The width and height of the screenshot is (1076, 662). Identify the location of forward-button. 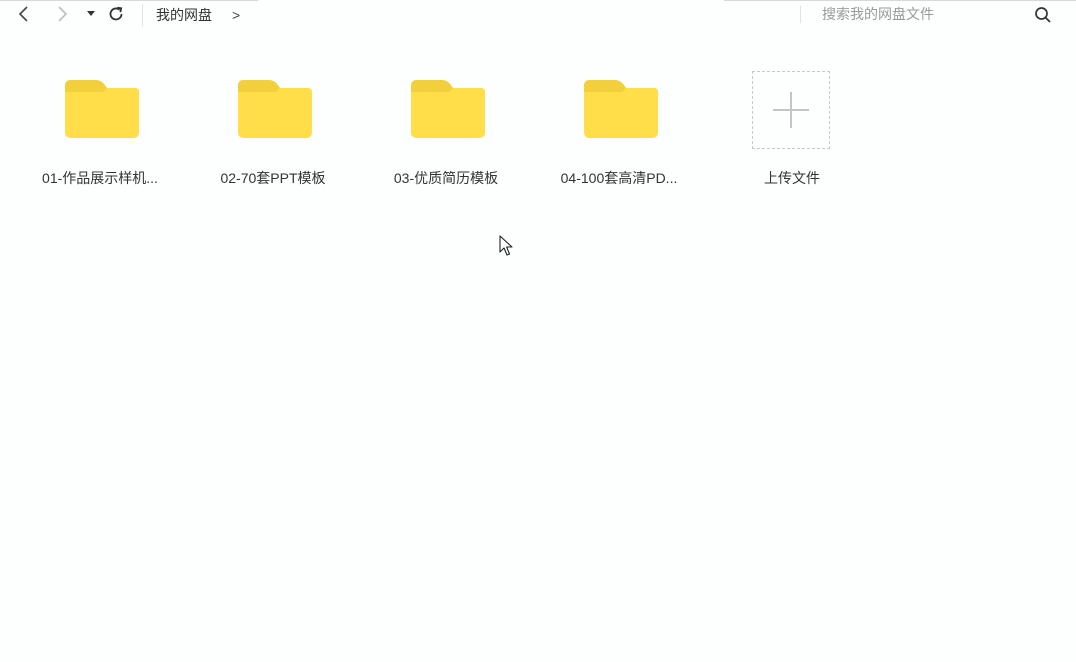
(62, 14).